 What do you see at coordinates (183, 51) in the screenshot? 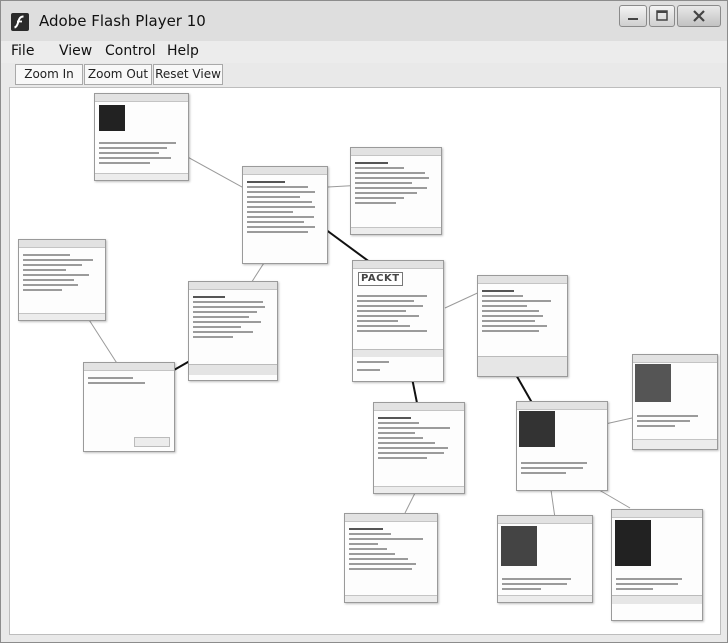
I see `menu-help: Help` at bounding box center [183, 51].